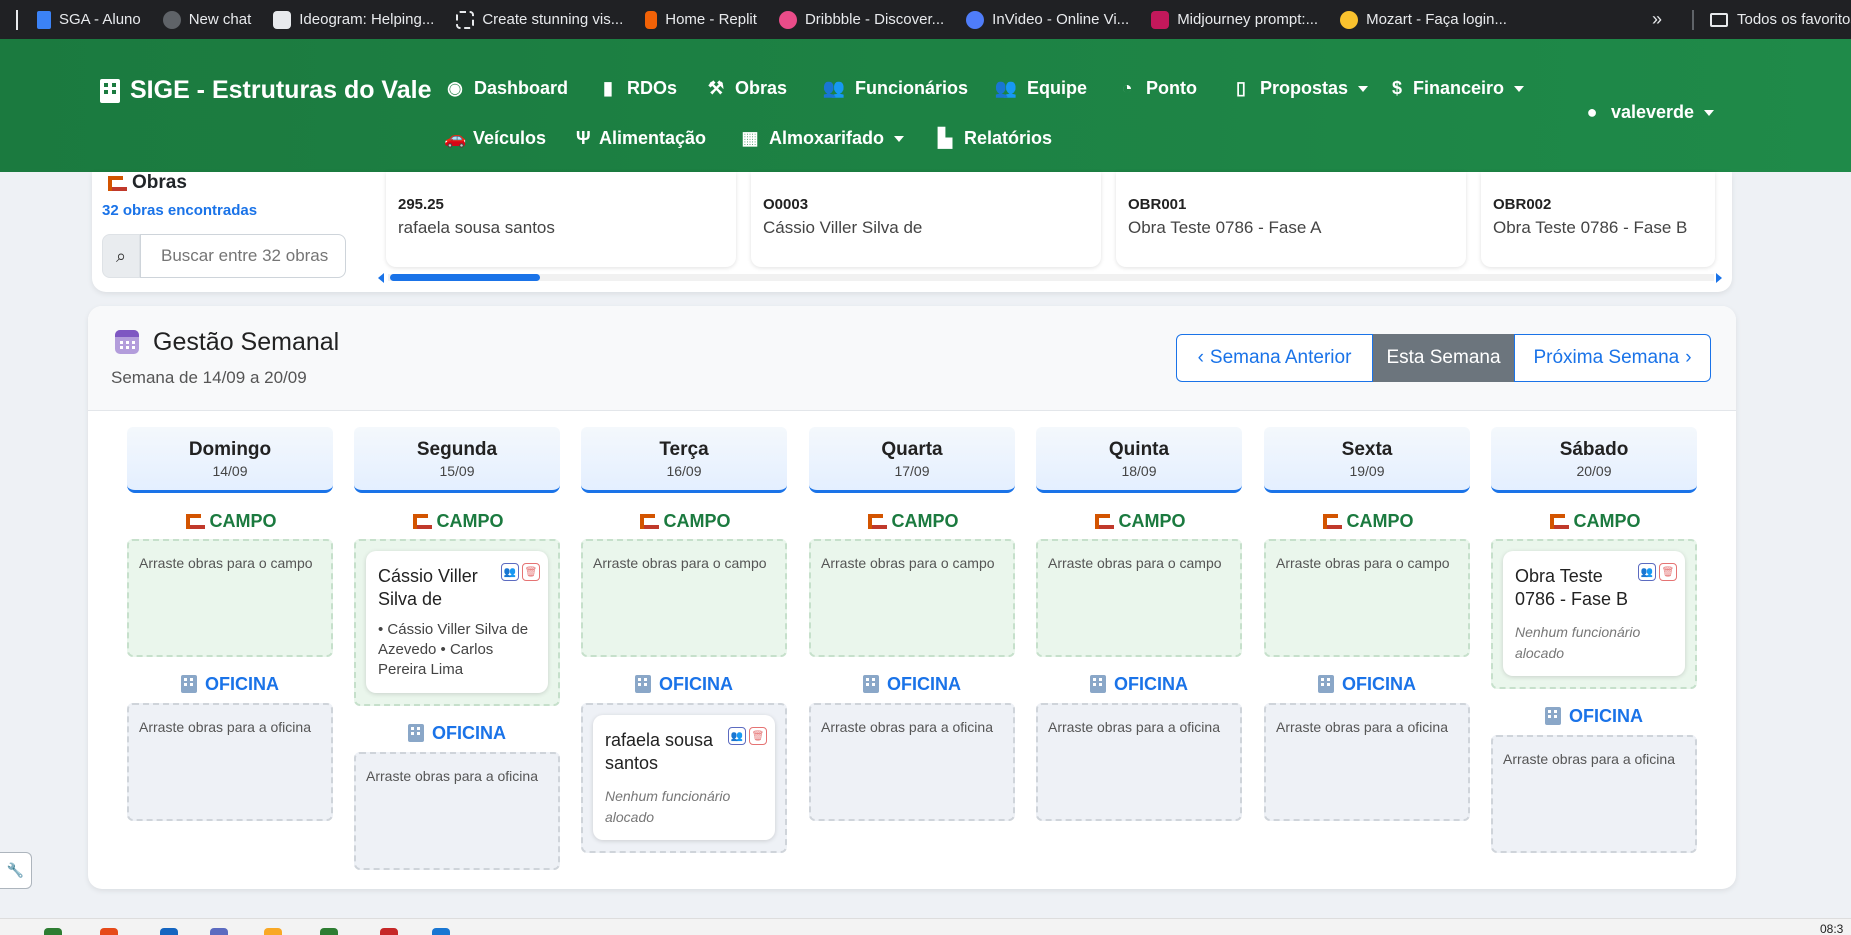 The height and width of the screenshot is (935, 1851). I want to click on obra-tile: 295.25 rafaela sousa santos, so click(561, 219).